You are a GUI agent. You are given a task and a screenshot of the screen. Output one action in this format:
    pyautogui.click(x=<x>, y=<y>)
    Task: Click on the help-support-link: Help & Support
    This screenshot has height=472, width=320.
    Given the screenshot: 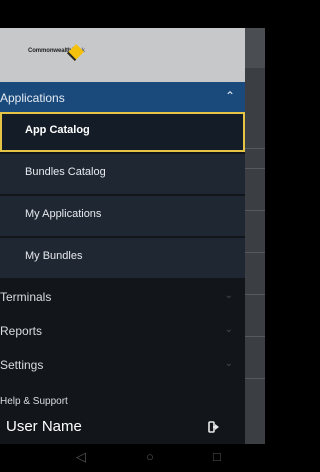 What is the action you would take?
    pyautogui.click(x=34, y=401)
    